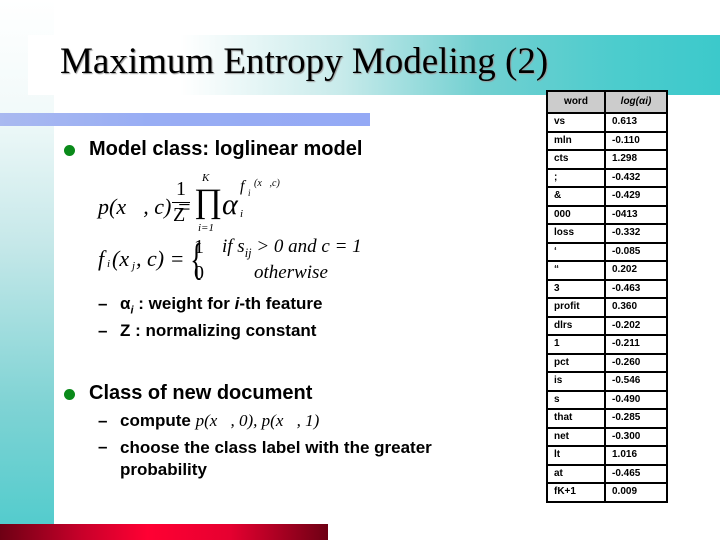 The width and height of the screenshot is (720, 540). Describe the element at coordinates (636, 251) in the screenshot. I see `cell-log-alpha: -0.085` at that location.